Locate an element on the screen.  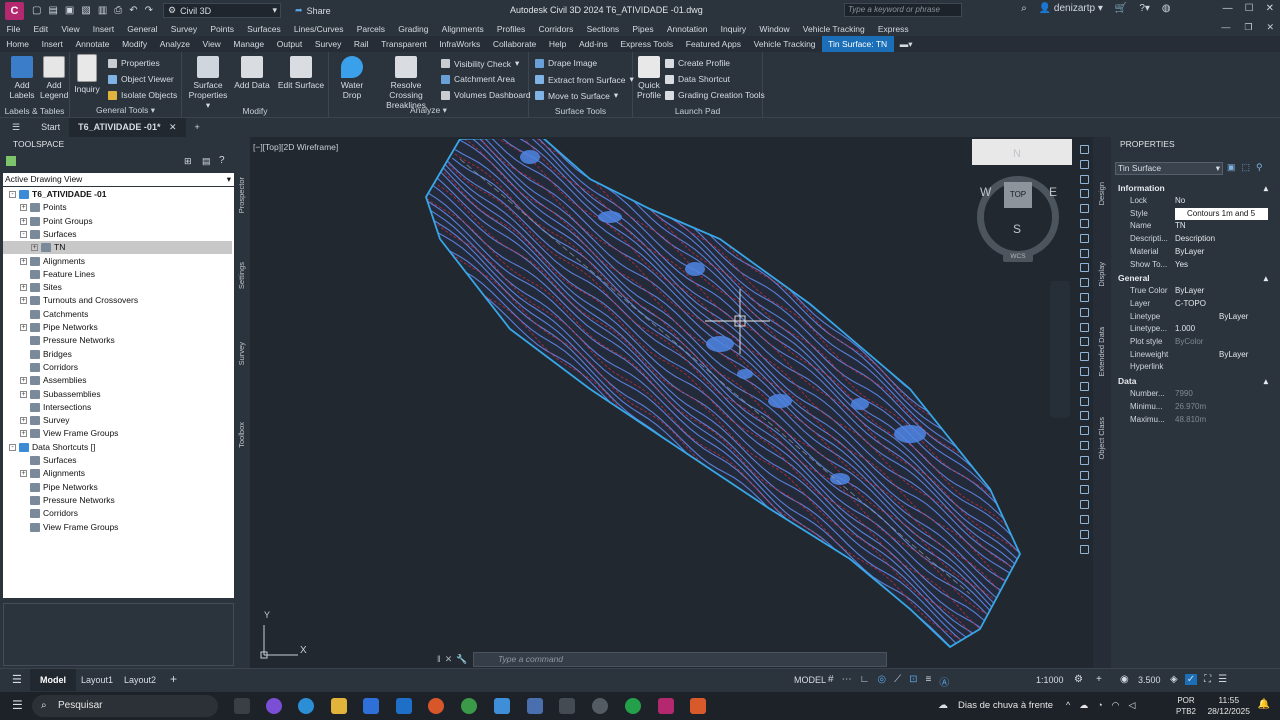
prop-value: No is located at coordinates (1221, 201).